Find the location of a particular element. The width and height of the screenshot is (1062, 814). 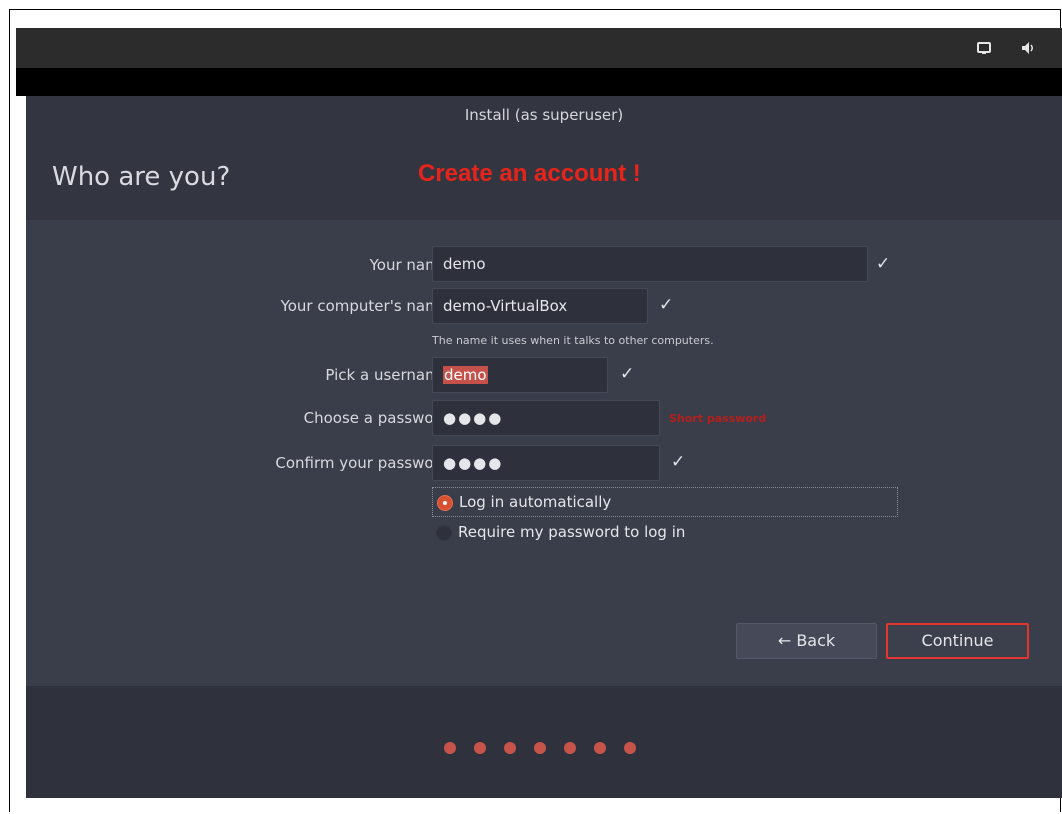

window-title: Install (as superuser) is located at coordinates (544, 115).